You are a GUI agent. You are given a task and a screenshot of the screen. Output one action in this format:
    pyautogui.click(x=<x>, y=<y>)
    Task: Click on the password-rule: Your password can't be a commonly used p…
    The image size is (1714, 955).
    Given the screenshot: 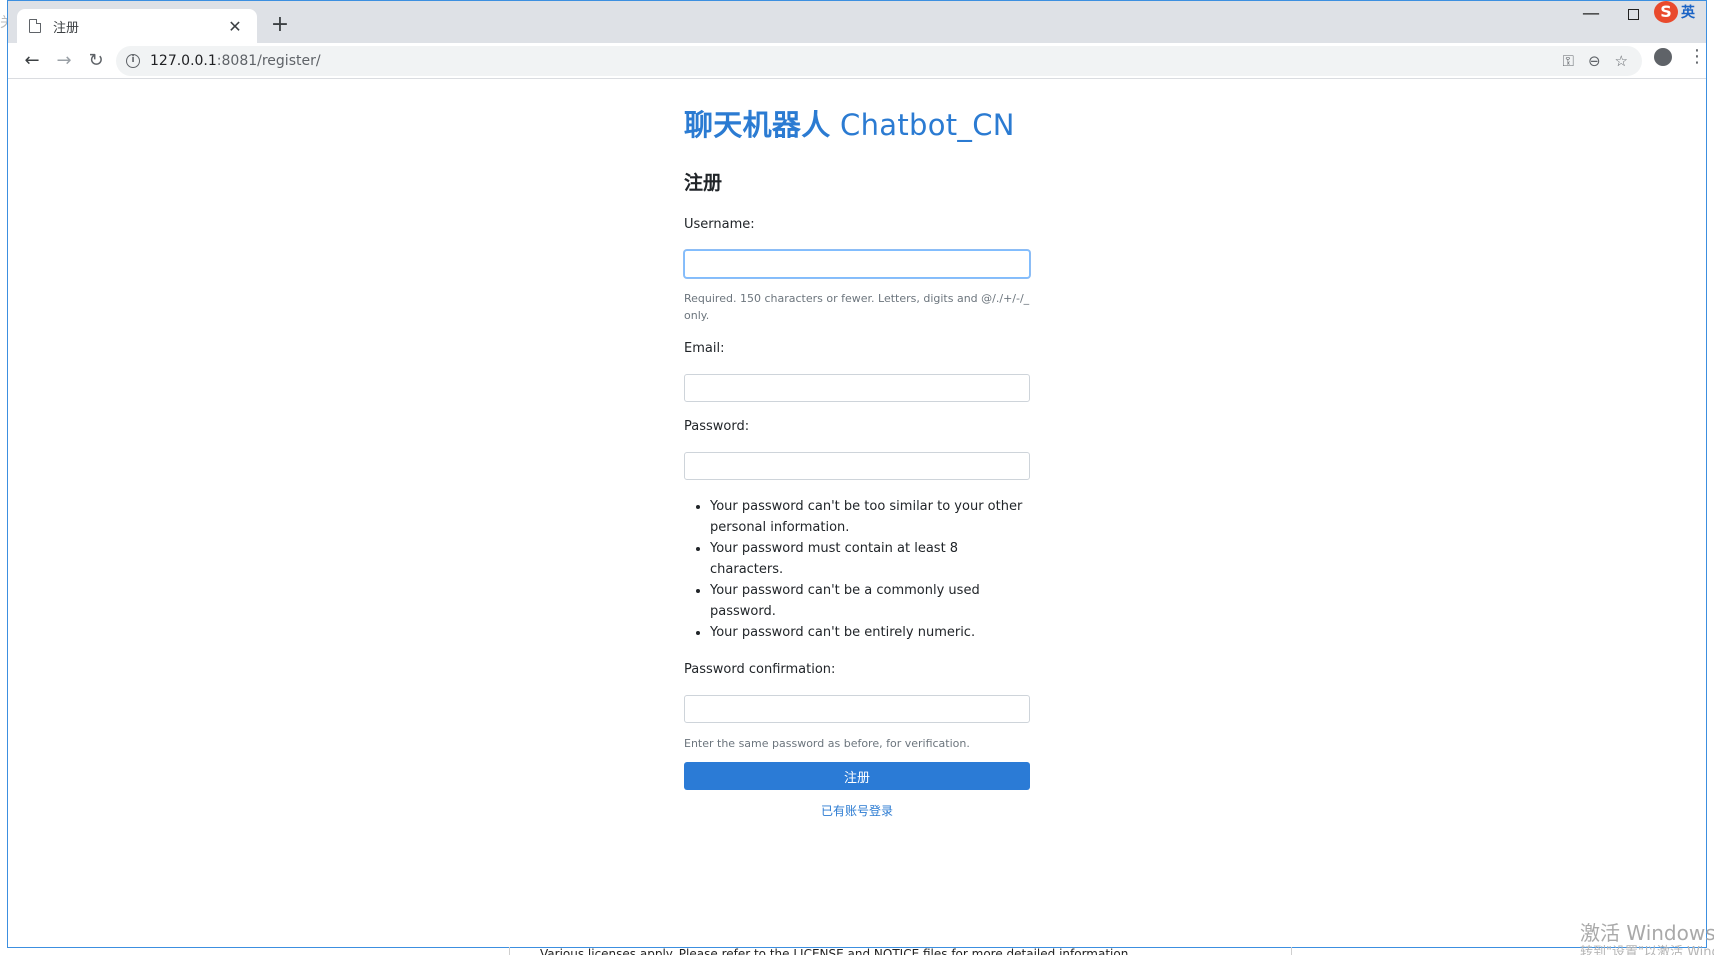 What is the action you would take?
    pyautogui.click(x=870, y=601)
    